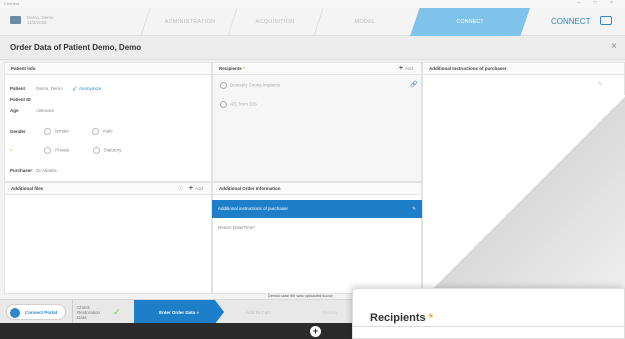 Image resolution: width=625 pixels, height=339 pixels. Describe the element at coordinates (90, 88) in the screenshot. I see `anonymize-label: Anonymize` at that location.